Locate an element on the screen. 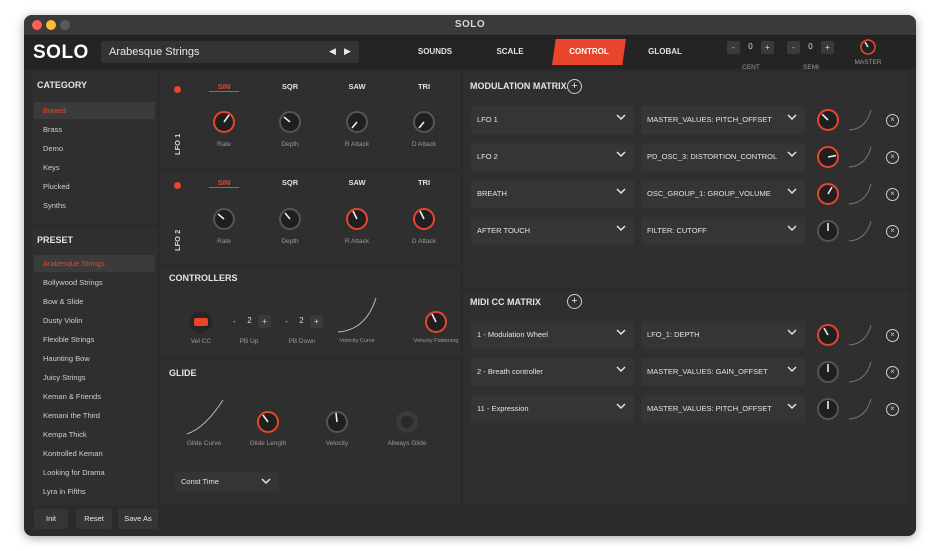 Image resolution: width=940 pixels, height=551 pixels. velocity-curve-editor is located at coordinates (357, 315).